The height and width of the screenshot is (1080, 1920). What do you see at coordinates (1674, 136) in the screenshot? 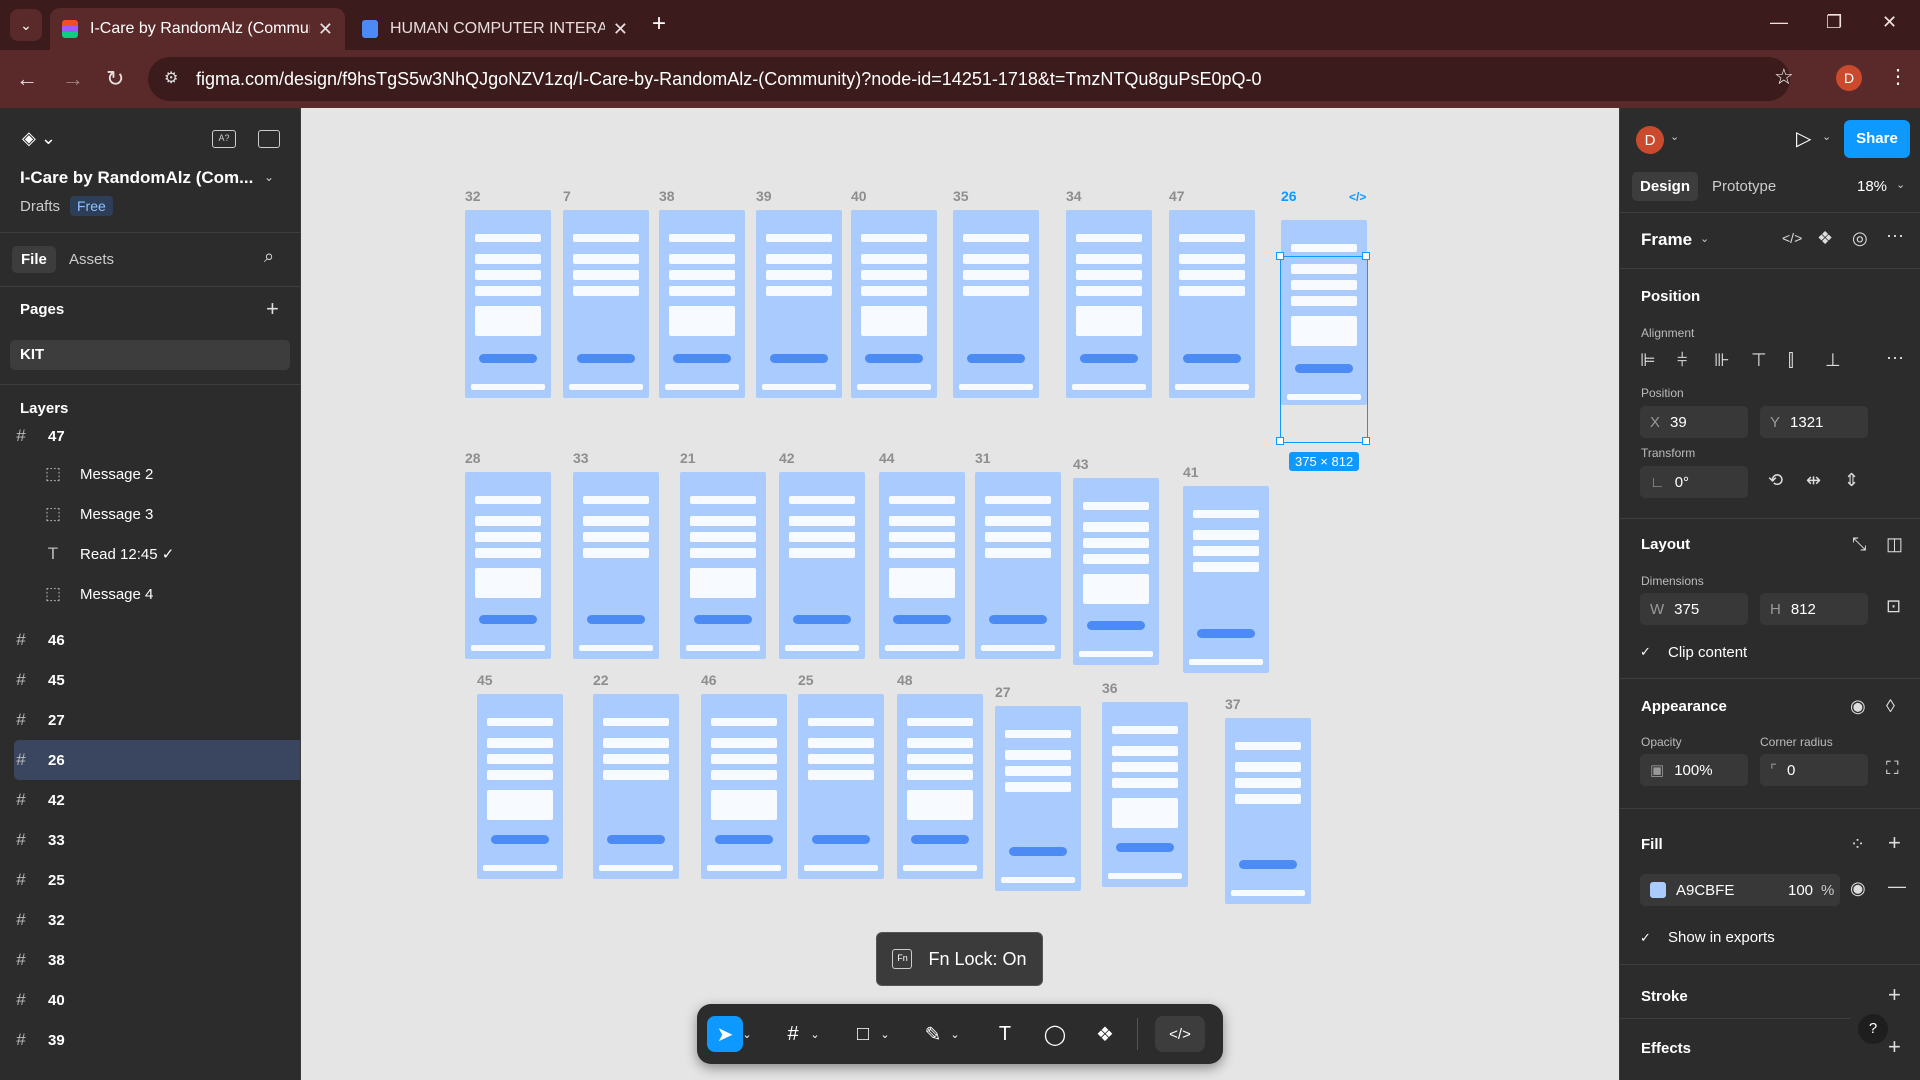
I see `user-menu-chevron-icon: ⌄` at bounding box center [1674, 136].